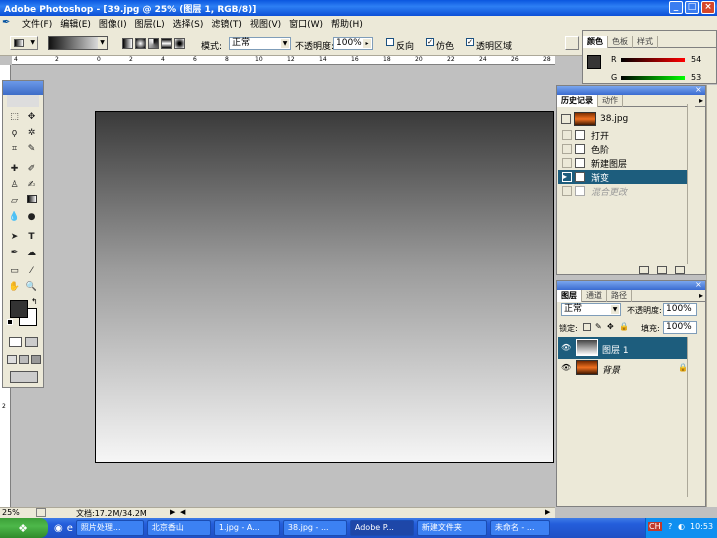  What do you see at coordinates (610, 101) in the screenshot?
I see `tab-actions: 动作` at bounding box center [610, 101].